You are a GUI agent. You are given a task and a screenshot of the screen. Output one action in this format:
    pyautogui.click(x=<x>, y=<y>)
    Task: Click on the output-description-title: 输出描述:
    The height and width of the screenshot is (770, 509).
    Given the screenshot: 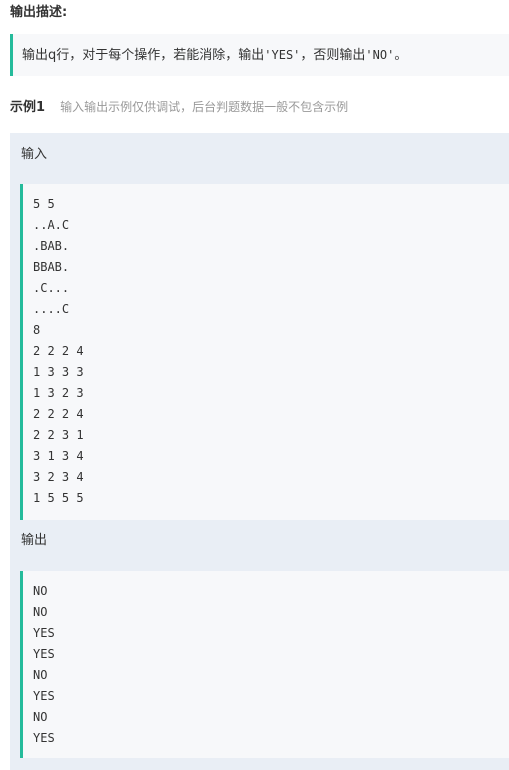 What is the action you would take?
    pyautogui.click(x=39, y=12)
    